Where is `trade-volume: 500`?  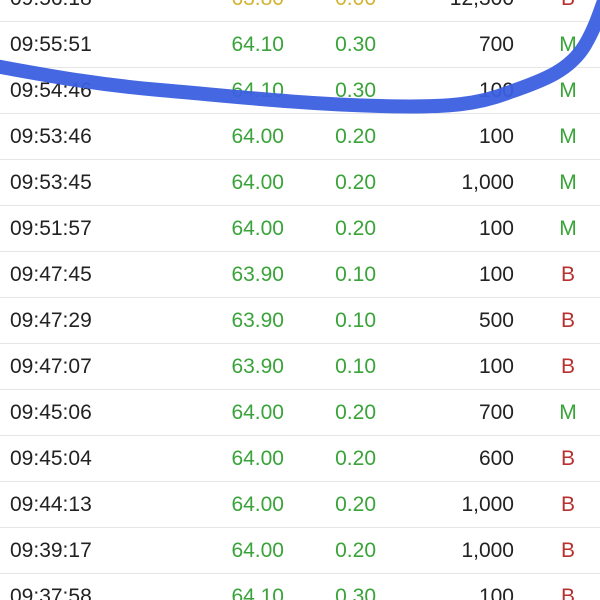
trade-volume: 500 is located at coordinates (496, 320).